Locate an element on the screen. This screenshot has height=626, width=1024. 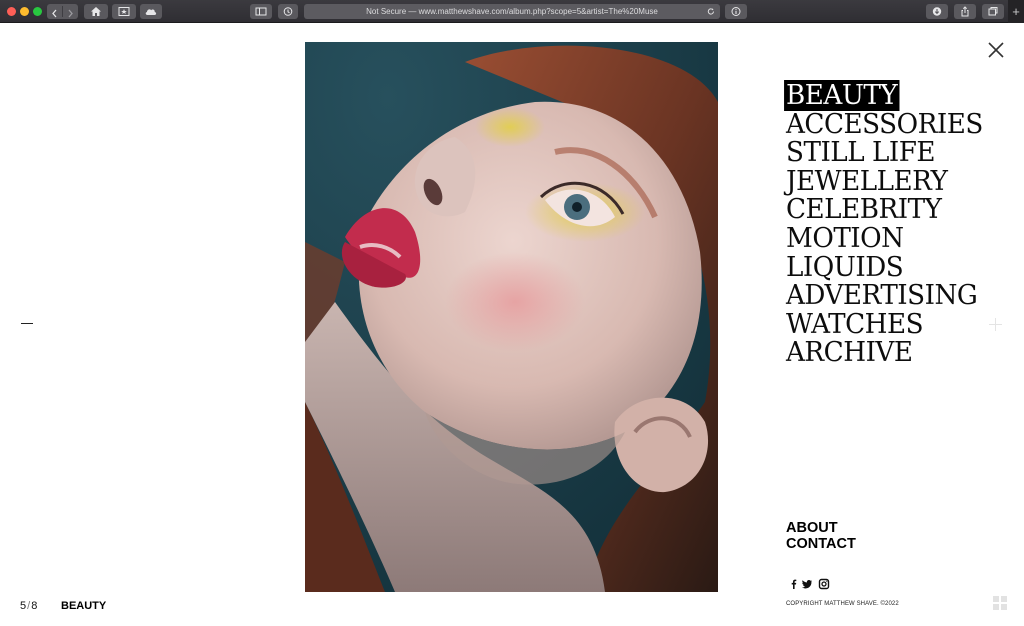
image-counter: 5/8 is located at coordinates (28, 606).